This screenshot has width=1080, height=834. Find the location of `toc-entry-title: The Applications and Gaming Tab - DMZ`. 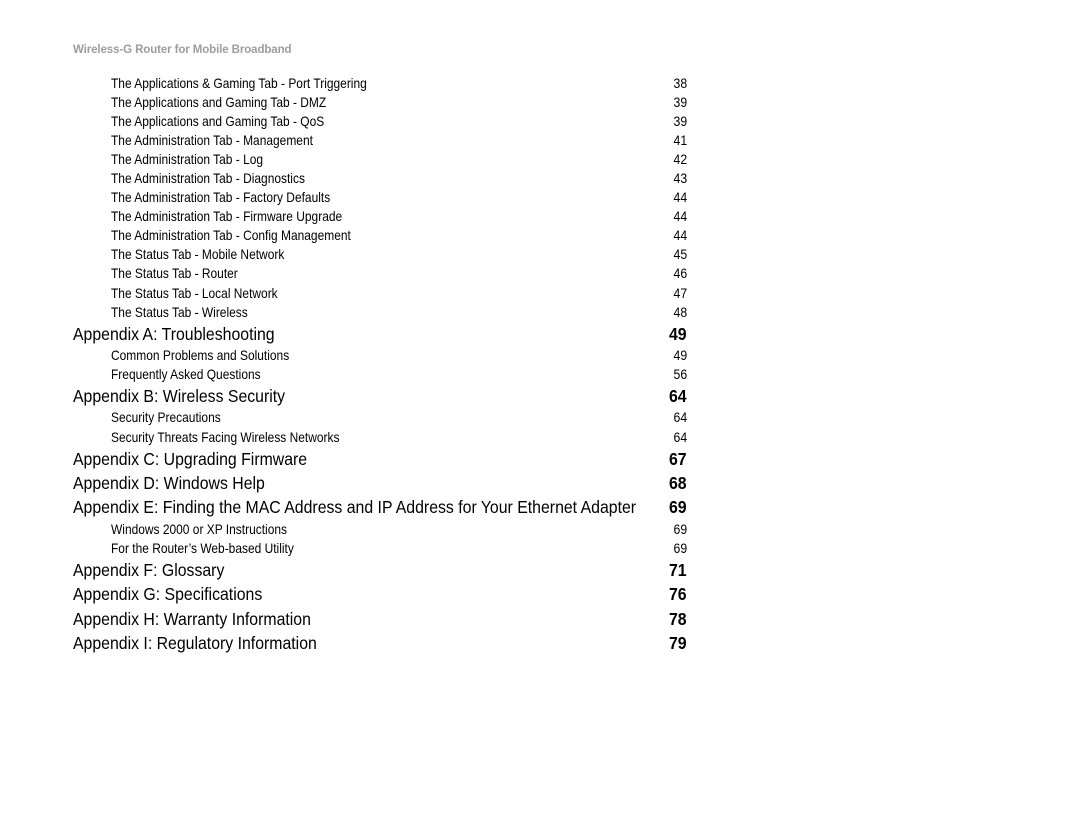

toc-entry-title: The Applications and Gaming Tab - DMZ is located at coordinates (219, 103).